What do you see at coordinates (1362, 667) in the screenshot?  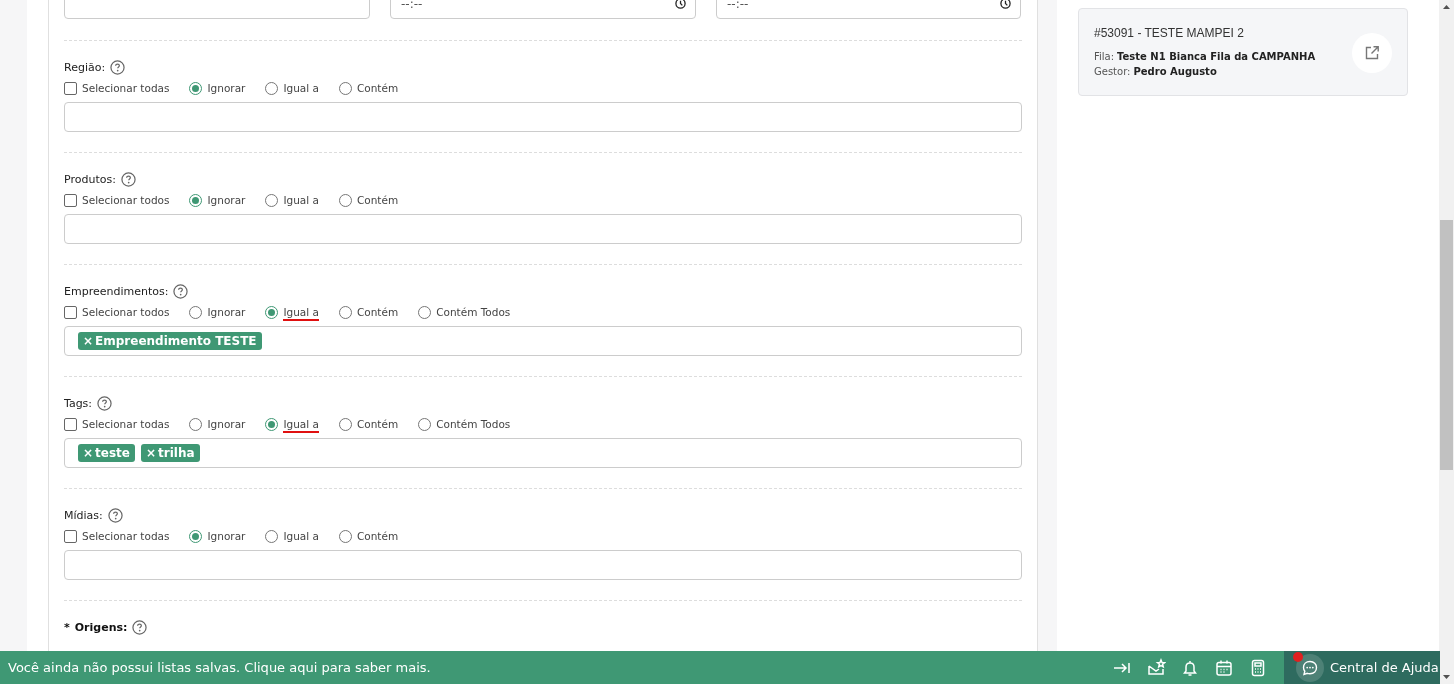 I see `help-center-button: Central de Ajuda` at bounding box center [1362, 667].